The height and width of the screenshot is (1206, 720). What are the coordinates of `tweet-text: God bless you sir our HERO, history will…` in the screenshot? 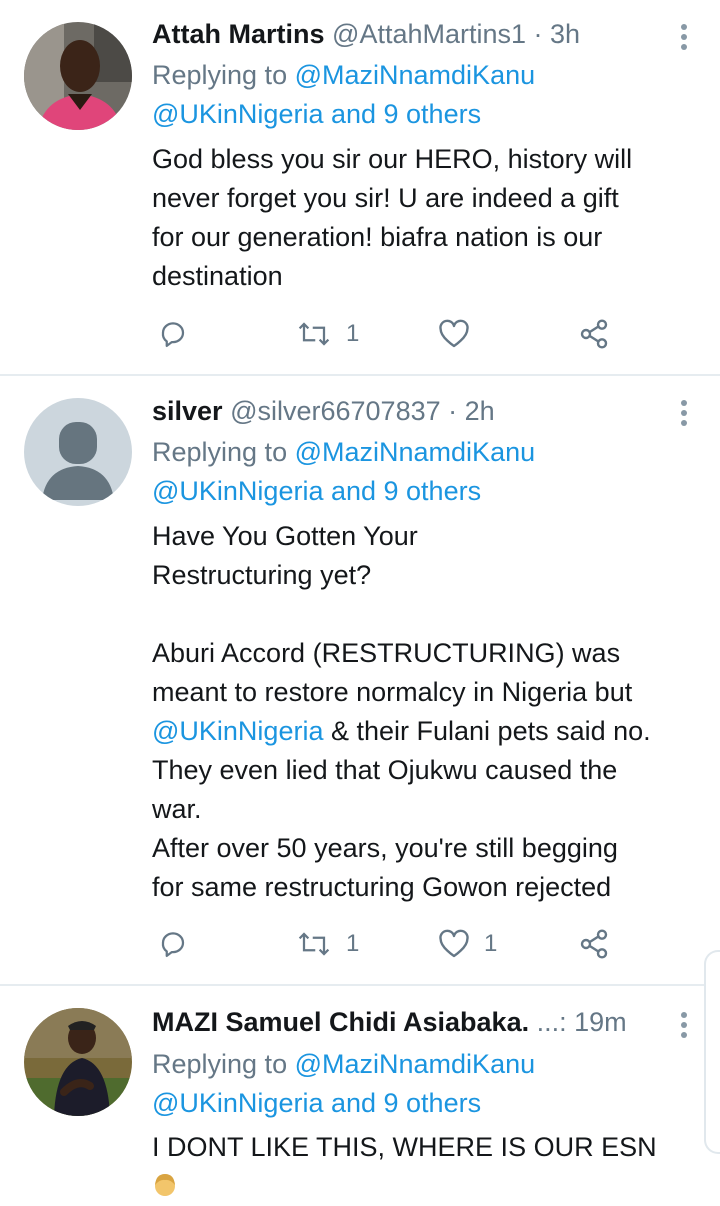 It's located at (424, 218).